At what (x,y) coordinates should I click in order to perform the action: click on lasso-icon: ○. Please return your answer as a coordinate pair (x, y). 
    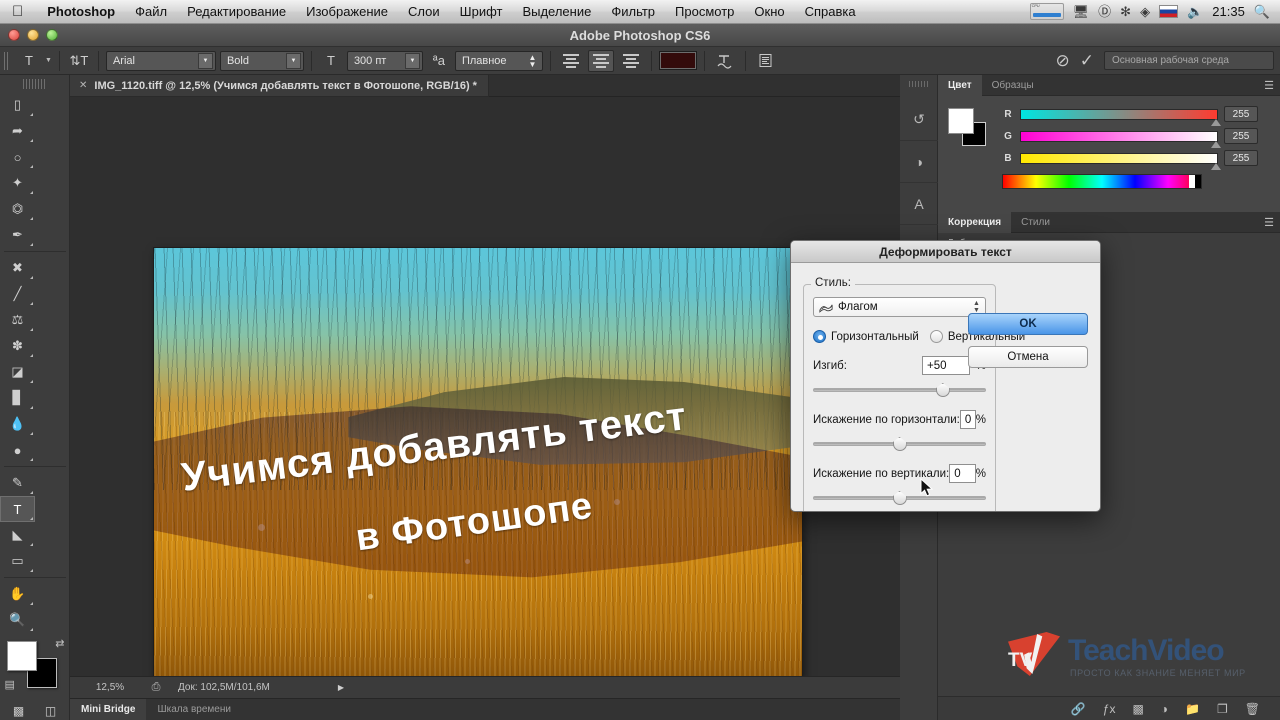
    Looking at the image, I should click on (17, 157).